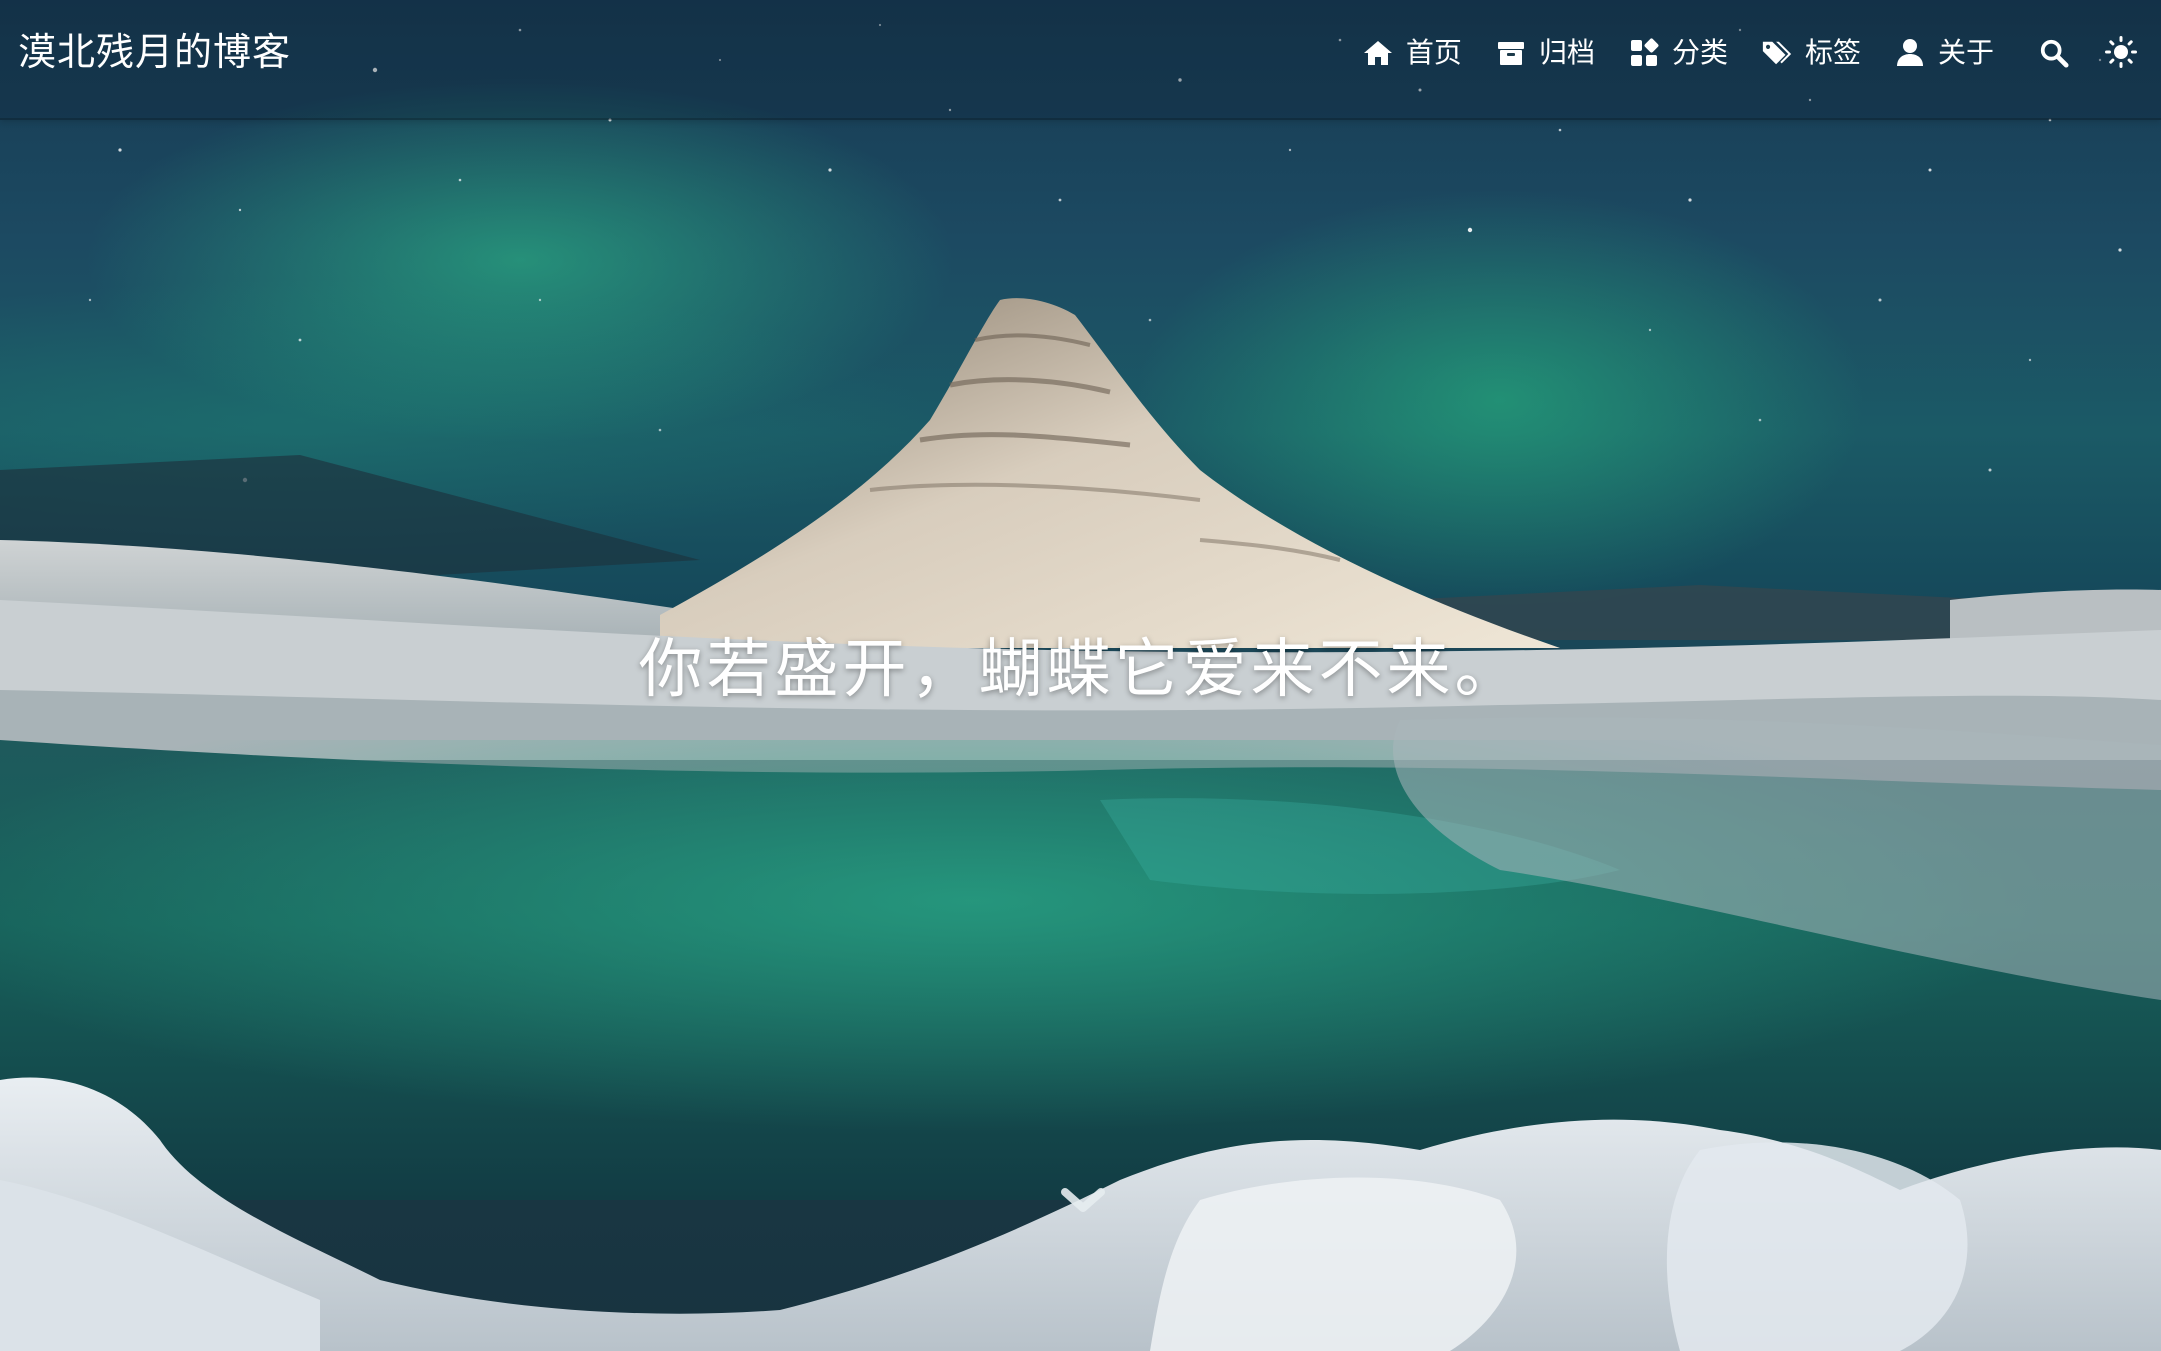 The image size is (2161, 1351). I want to click on scroll-down-button, so click(1083, 1200).